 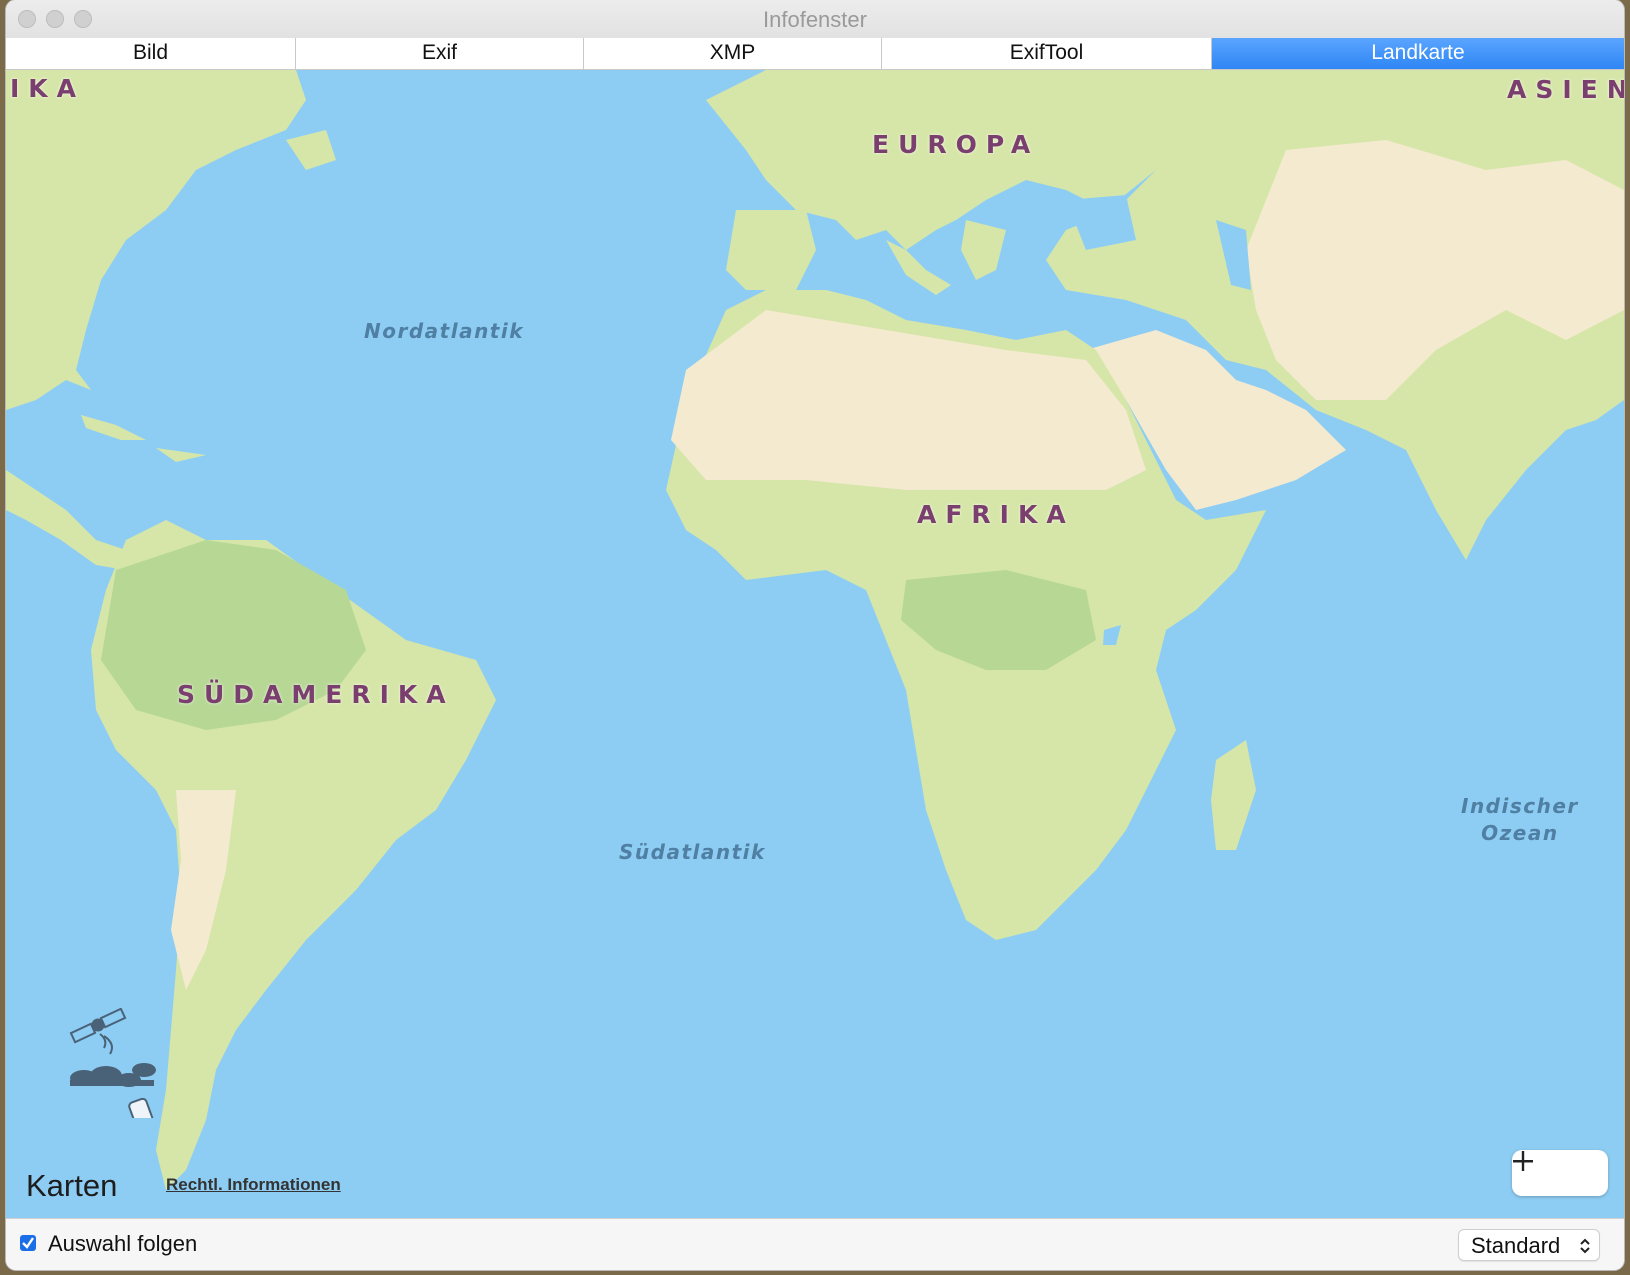 What do you see at coordinates (733, 53) in the screenshot?
I see `tab-xmp: XMP` at bounding box center [733, 53].